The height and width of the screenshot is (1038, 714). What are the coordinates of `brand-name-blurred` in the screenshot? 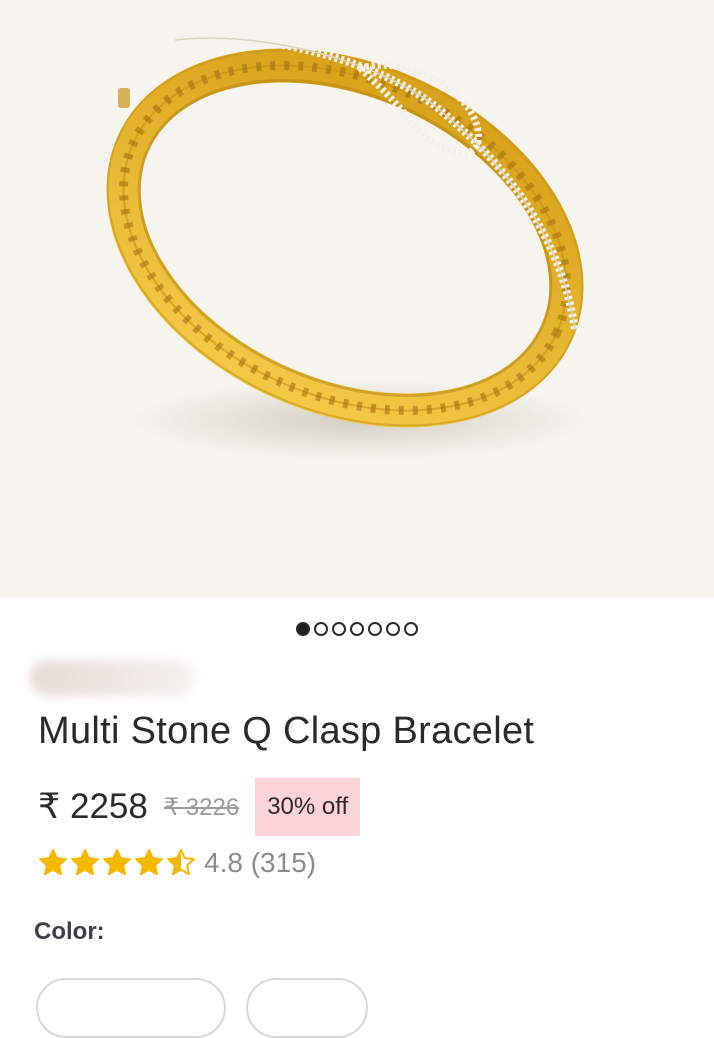 It's located at (112, 678).